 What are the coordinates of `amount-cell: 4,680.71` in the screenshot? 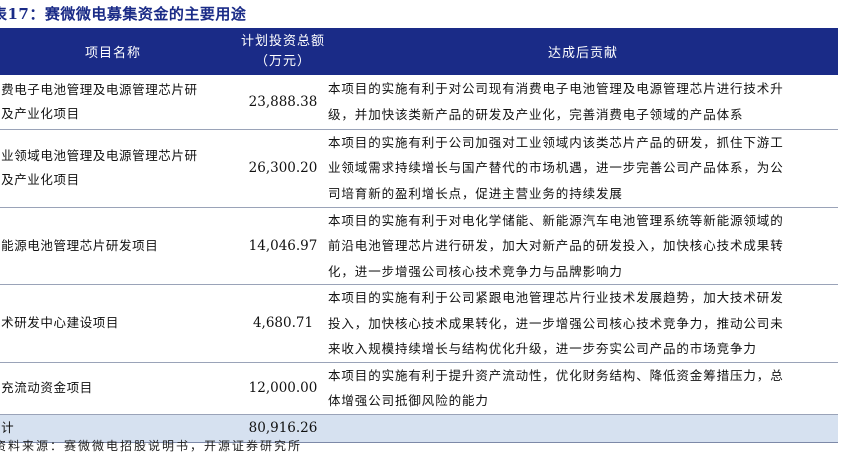 It's located at (283, 323).